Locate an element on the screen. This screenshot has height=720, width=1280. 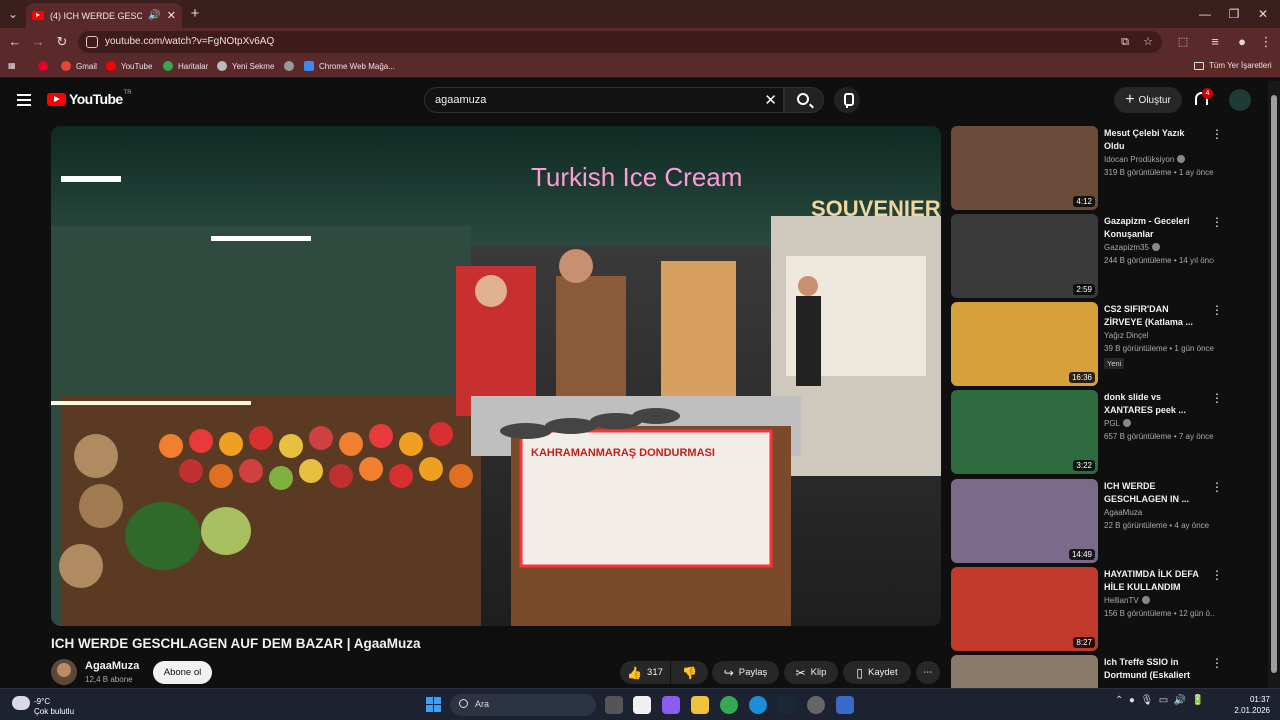
windows-start-icon is located at coordinates (433, 704).